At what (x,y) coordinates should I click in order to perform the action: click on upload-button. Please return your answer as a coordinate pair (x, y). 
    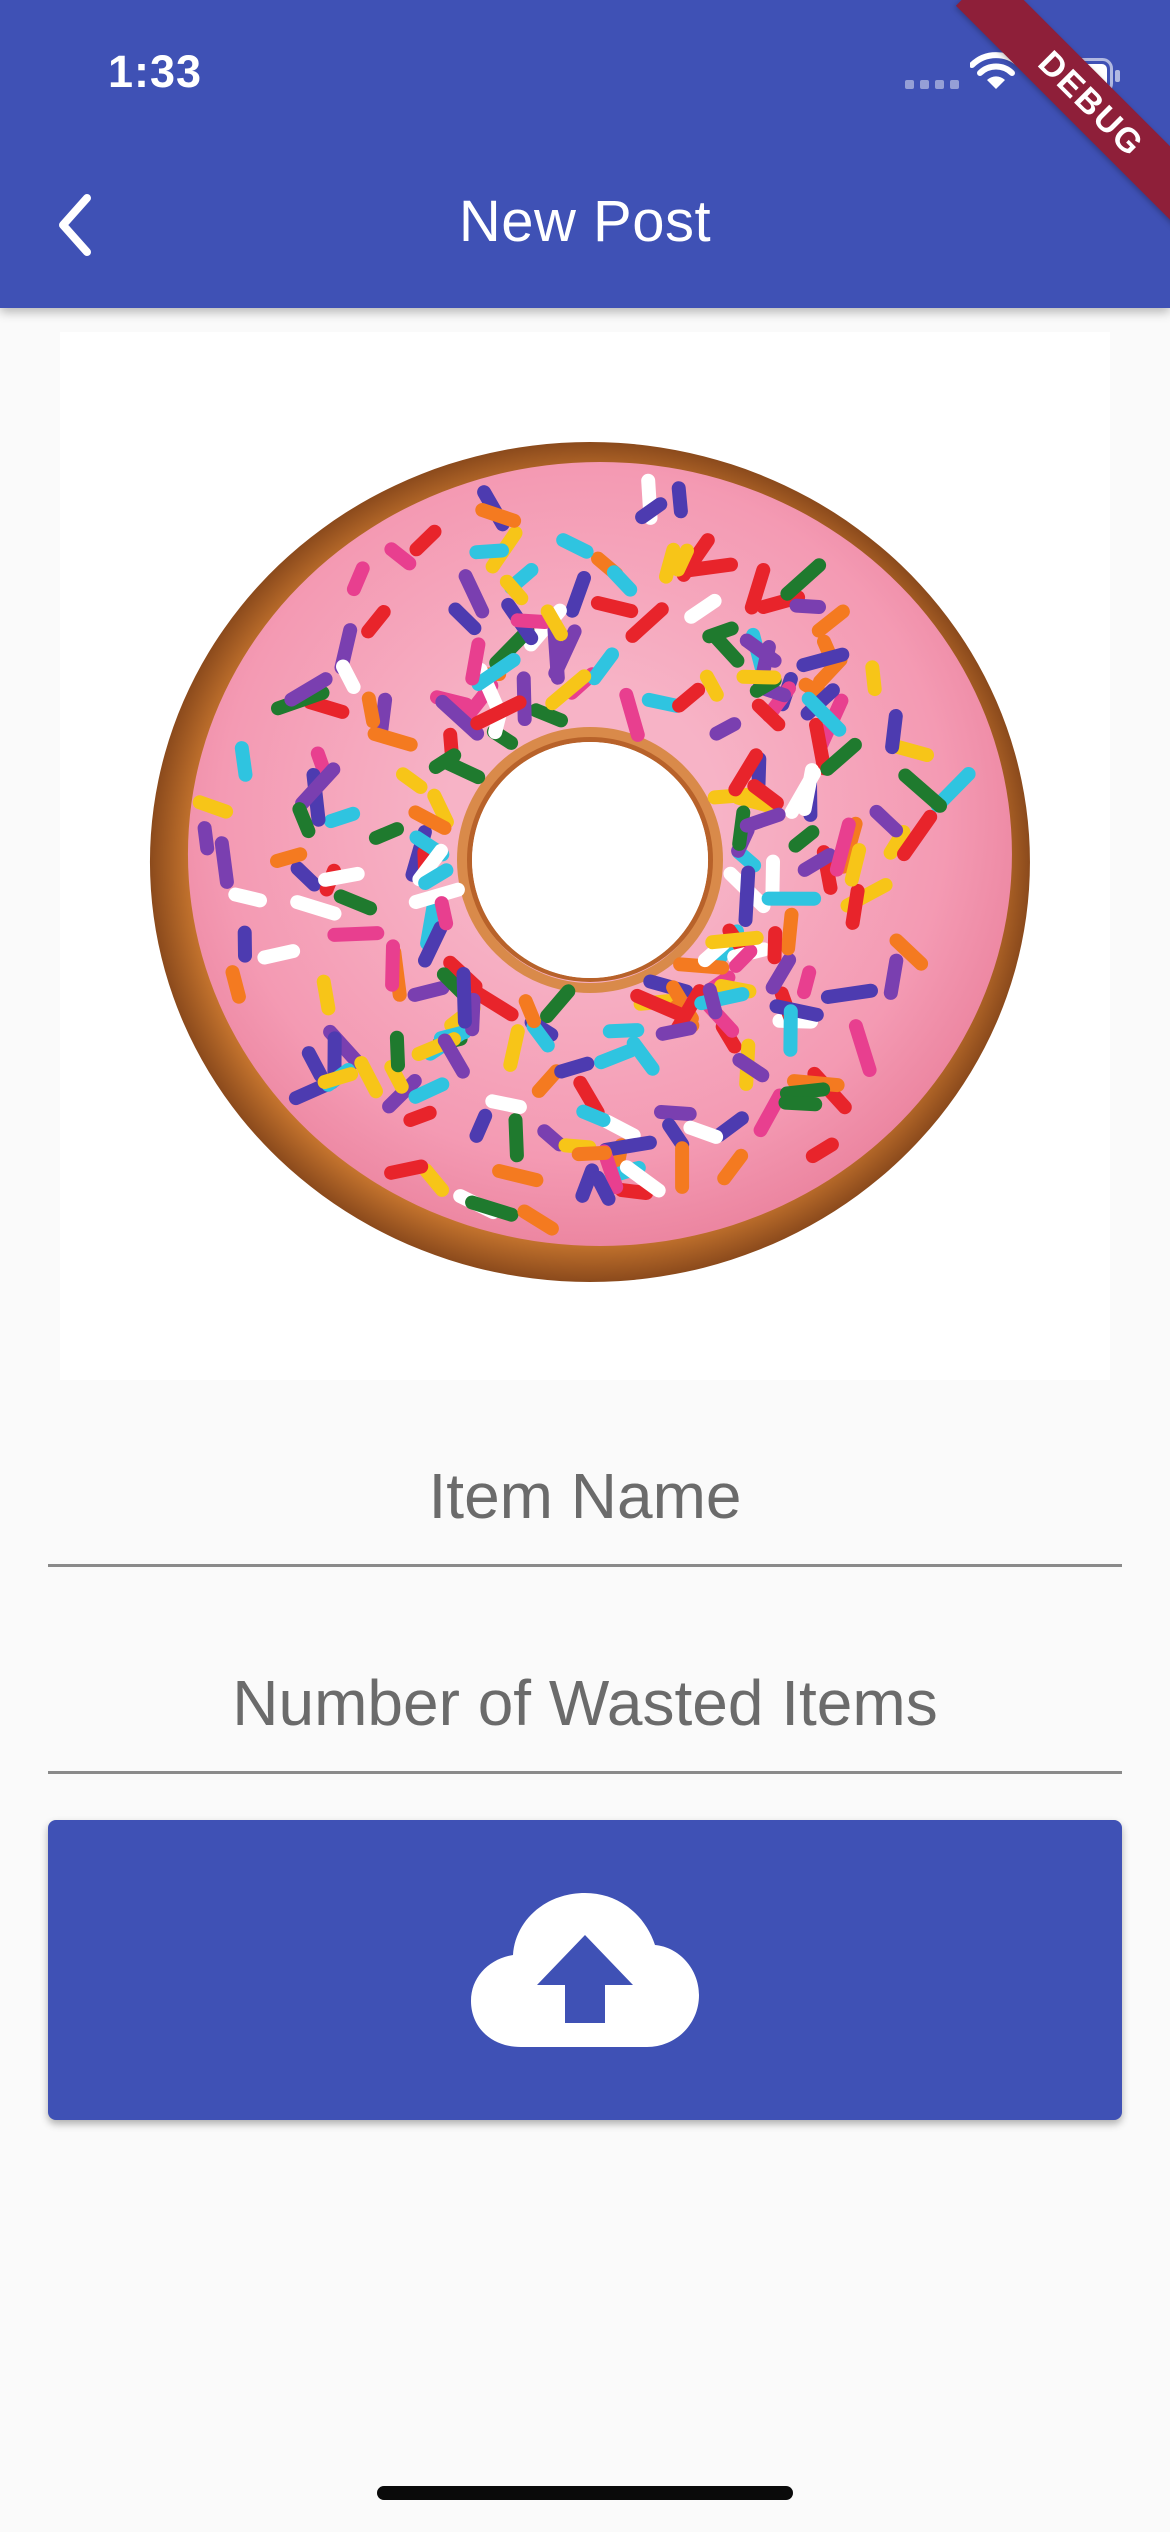
    Looking at the image, I should click on (585, 1970).